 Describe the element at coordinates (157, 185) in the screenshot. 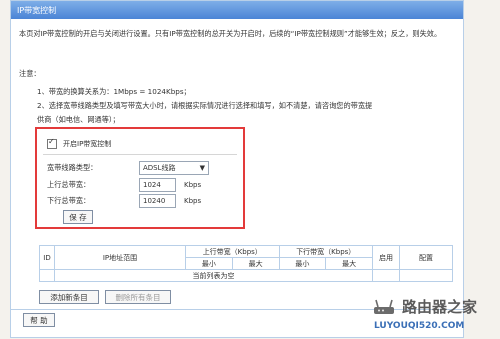

I see `up-bandwidth-input: 1024` at that location.